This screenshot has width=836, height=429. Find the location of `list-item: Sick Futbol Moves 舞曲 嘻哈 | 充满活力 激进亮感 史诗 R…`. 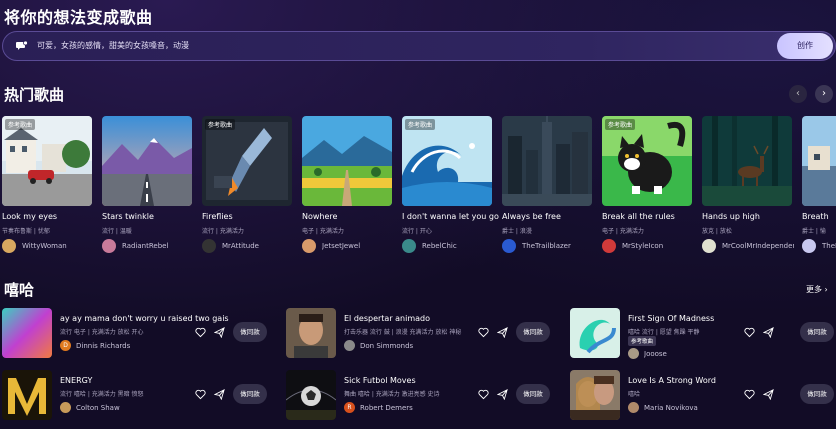

list-item: Sick Futbol Moves 舞曲 嘻哈 | 充满活力 激进亮感 史诗 R… is located at coordinates (420, 396).